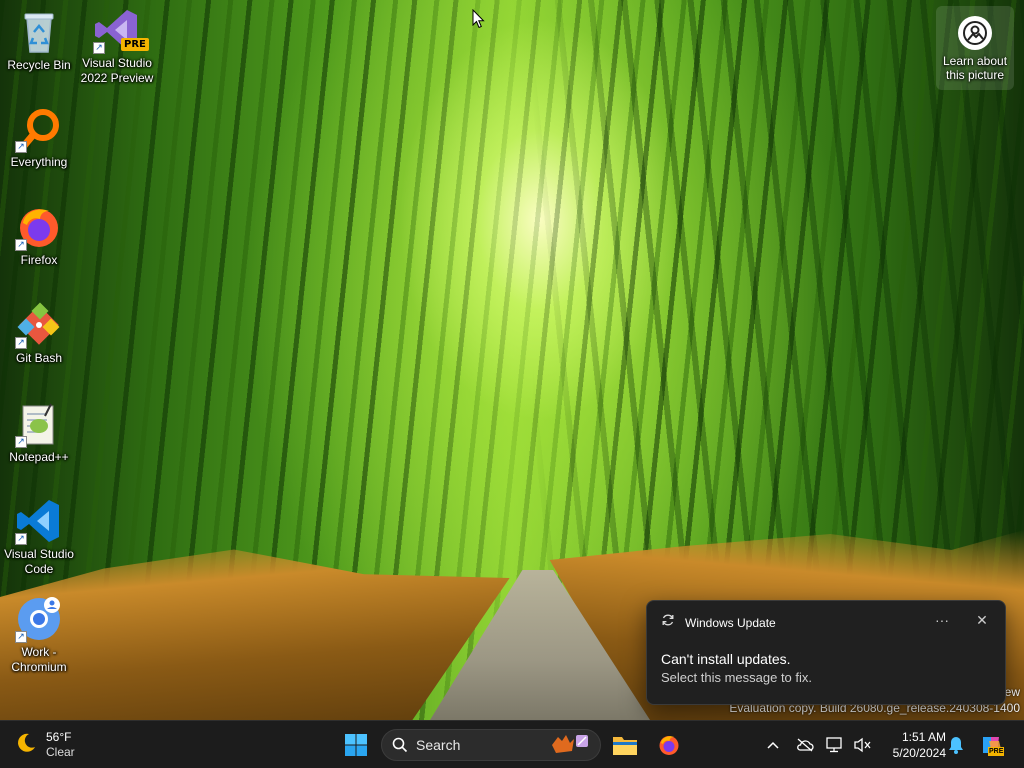  I want to click on network-ethernet-icon, so click(834, 745).